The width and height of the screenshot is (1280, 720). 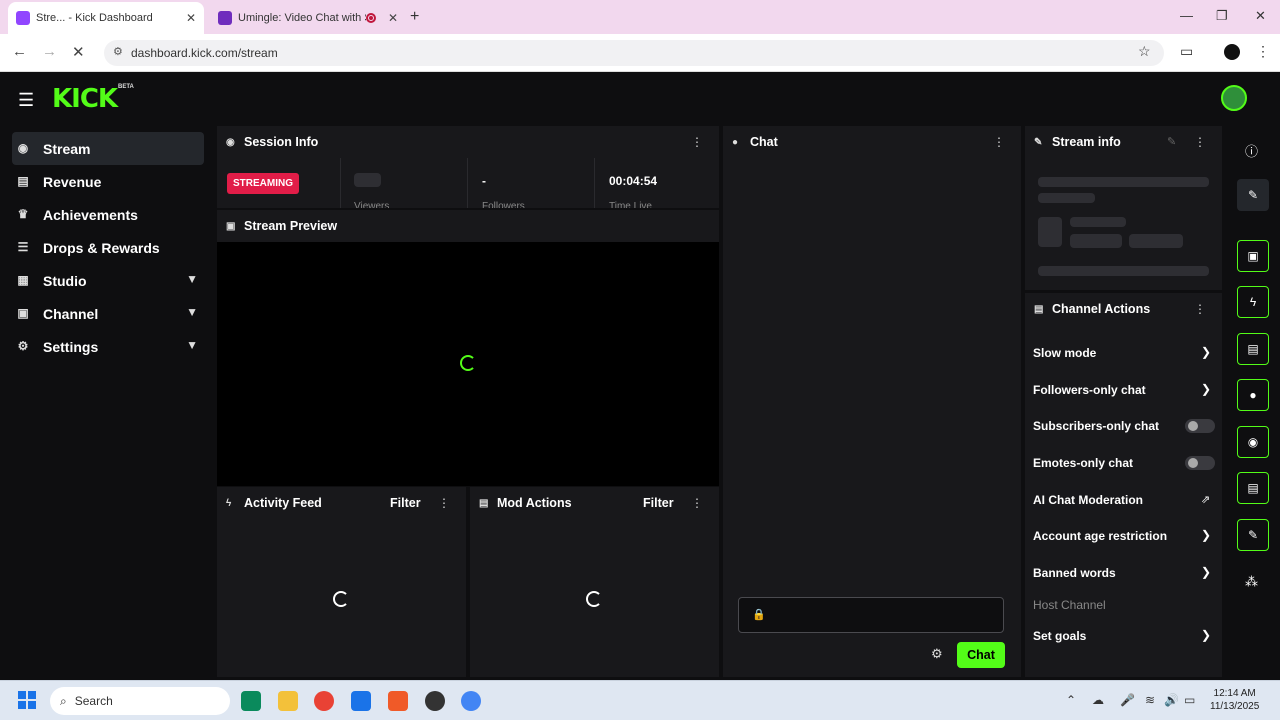 I want to click on stream-preview-video, so click(x=468, y=364).